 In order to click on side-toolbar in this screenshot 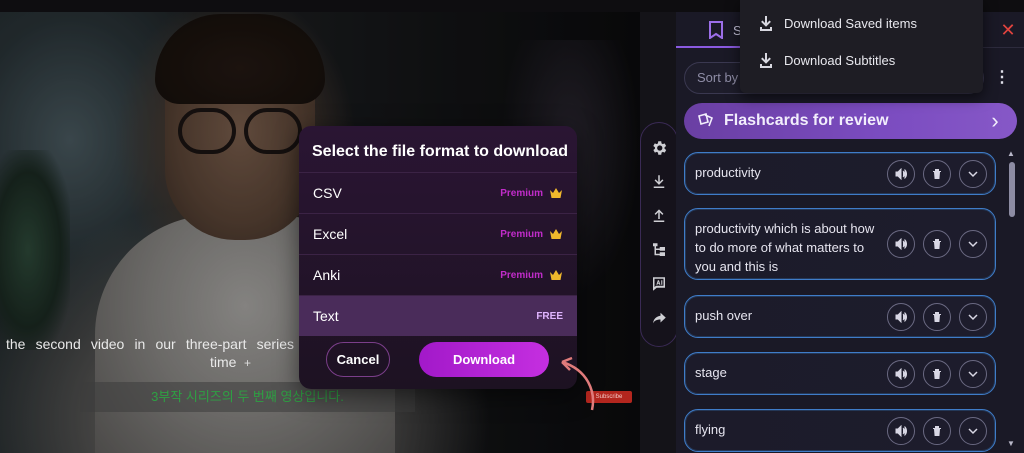, I will do `click(659, 234)`.